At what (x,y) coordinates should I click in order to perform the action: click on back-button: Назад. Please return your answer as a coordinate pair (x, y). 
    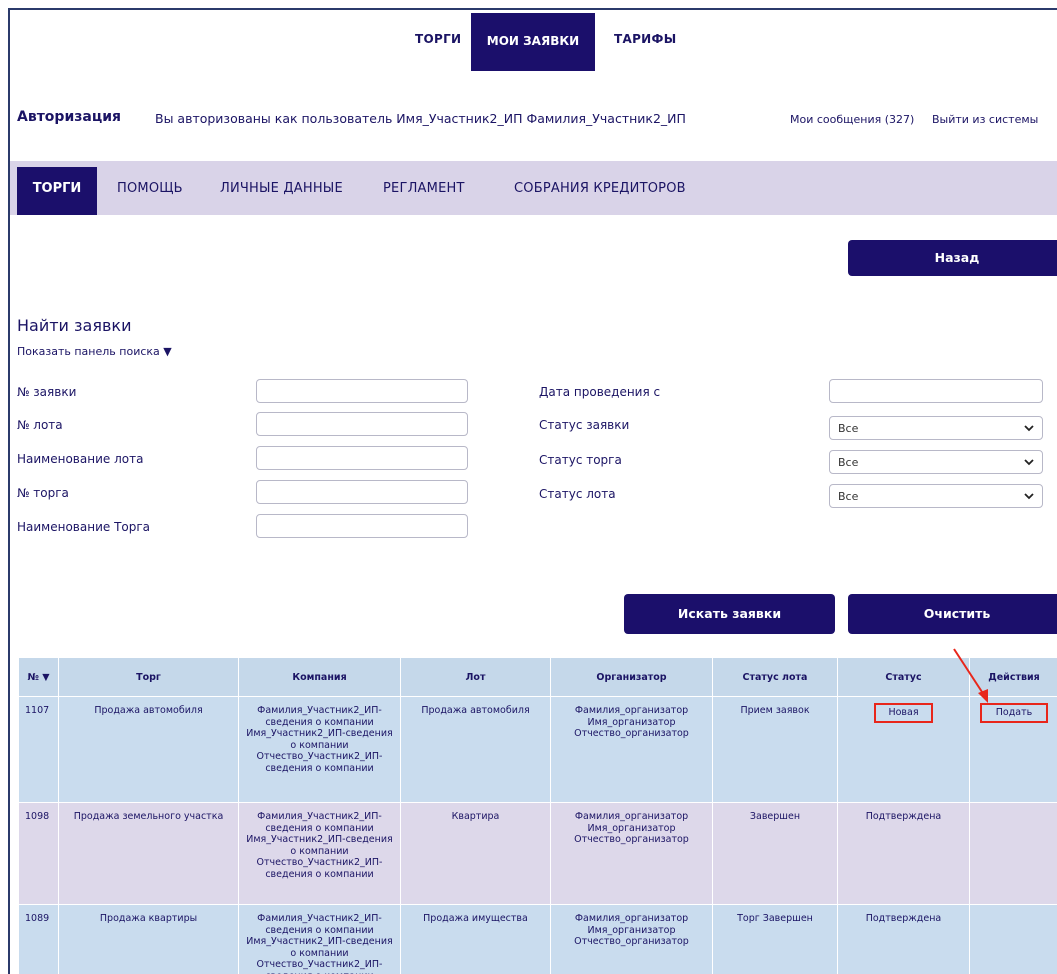
    Looking at the image, I should click on (952, 258).